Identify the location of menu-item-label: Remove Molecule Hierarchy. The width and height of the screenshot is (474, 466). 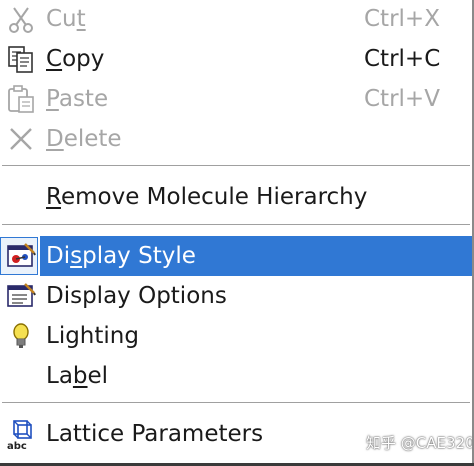
(207, 197).